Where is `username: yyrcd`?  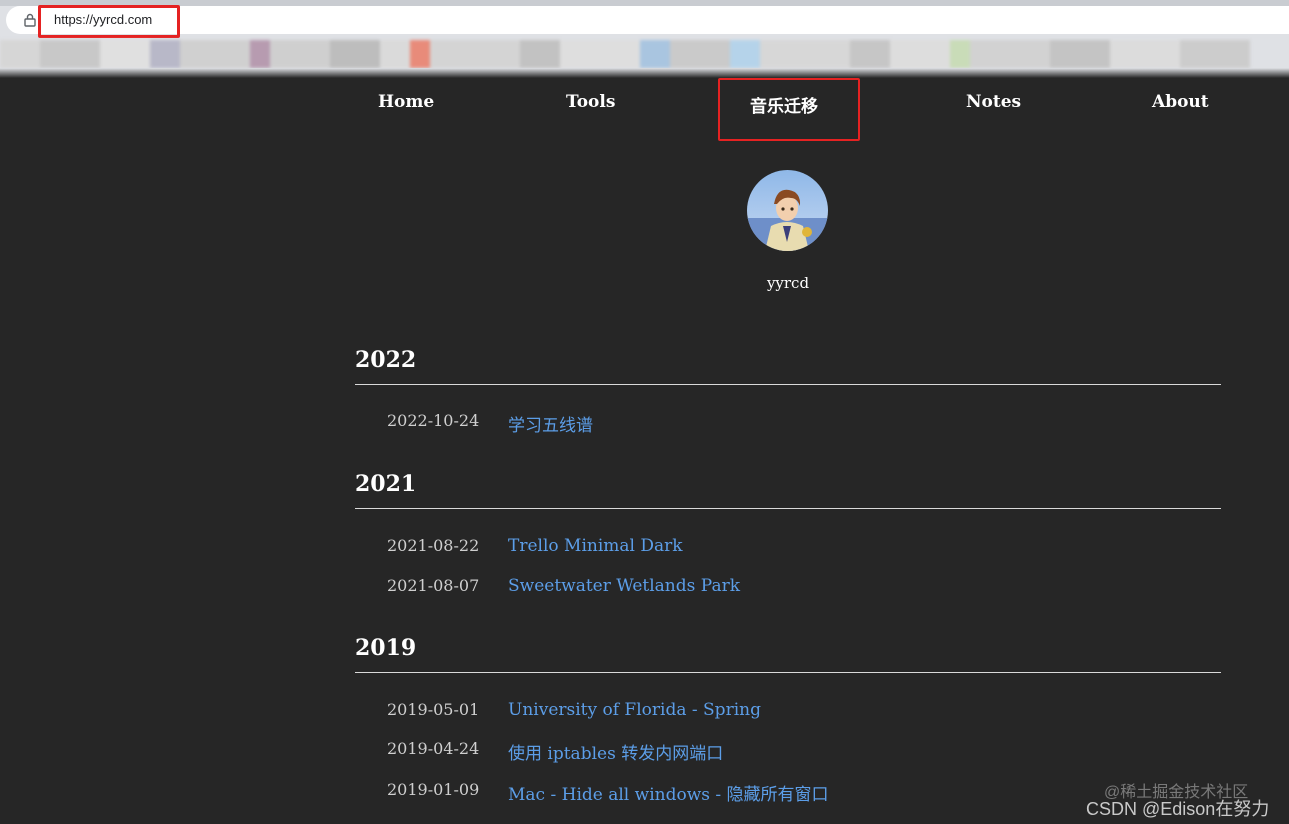 username: yyrcd is located at coordinates (788, 283).